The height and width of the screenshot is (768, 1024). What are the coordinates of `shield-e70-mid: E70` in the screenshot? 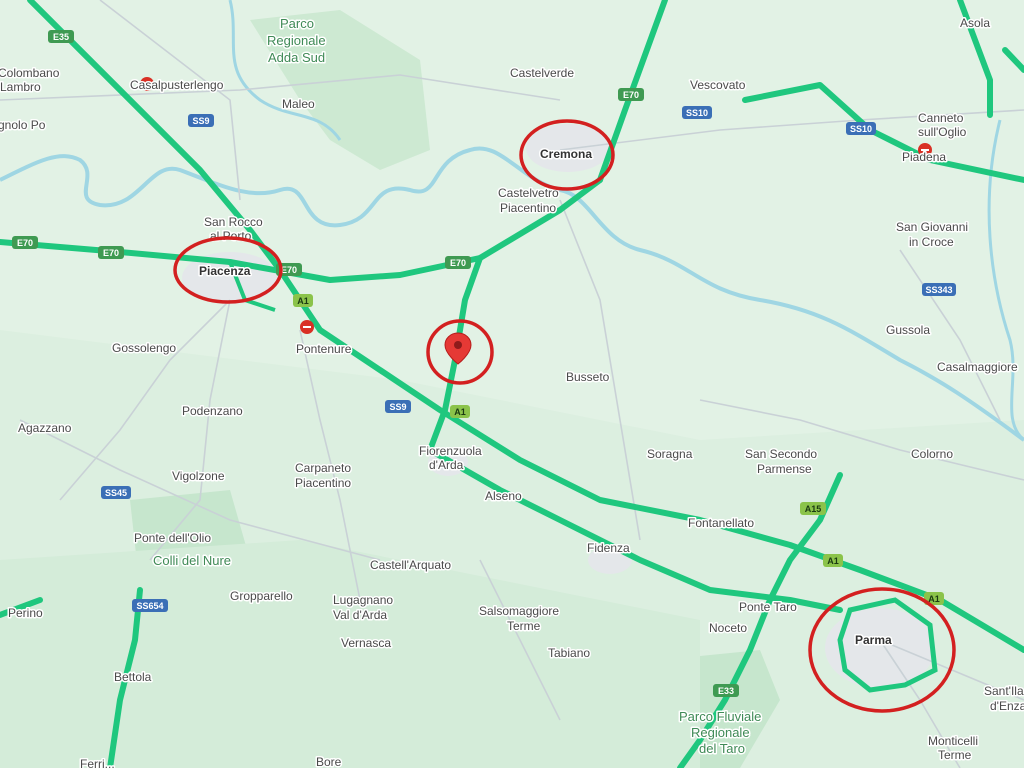 It's located at (111, 252).